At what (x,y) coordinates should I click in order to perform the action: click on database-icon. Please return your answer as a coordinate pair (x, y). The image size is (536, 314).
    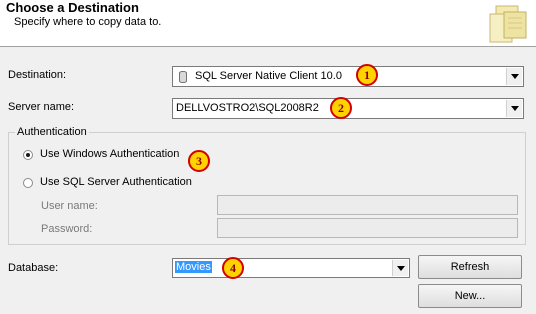
    Looking at the image, I should click on (183, 76).